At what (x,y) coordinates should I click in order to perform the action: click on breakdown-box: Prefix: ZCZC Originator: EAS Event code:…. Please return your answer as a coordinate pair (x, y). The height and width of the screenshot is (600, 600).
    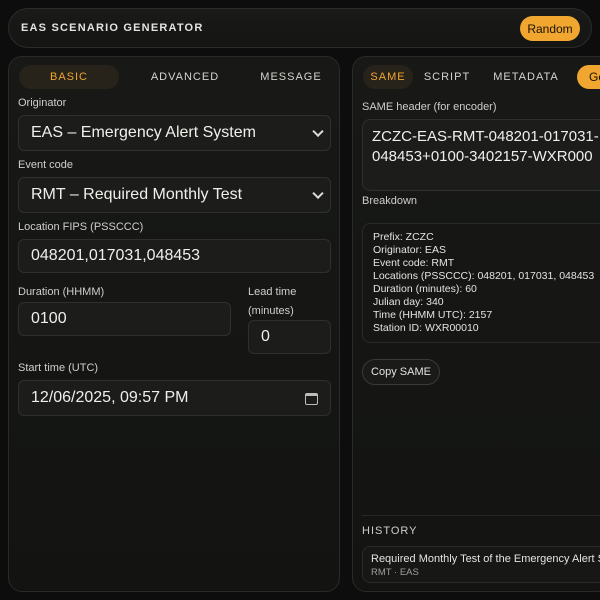
    Looking at the image, I should click on (481, 283).